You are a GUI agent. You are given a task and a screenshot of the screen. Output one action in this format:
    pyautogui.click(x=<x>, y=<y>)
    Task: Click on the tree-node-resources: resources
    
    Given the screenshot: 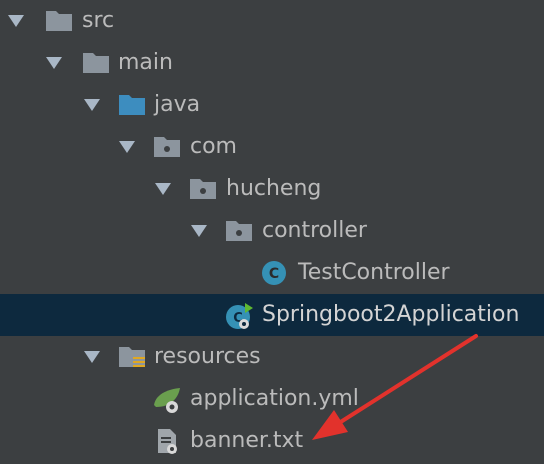 What is the action you would take?
    pyautogui.click(x=272, y=357)
    